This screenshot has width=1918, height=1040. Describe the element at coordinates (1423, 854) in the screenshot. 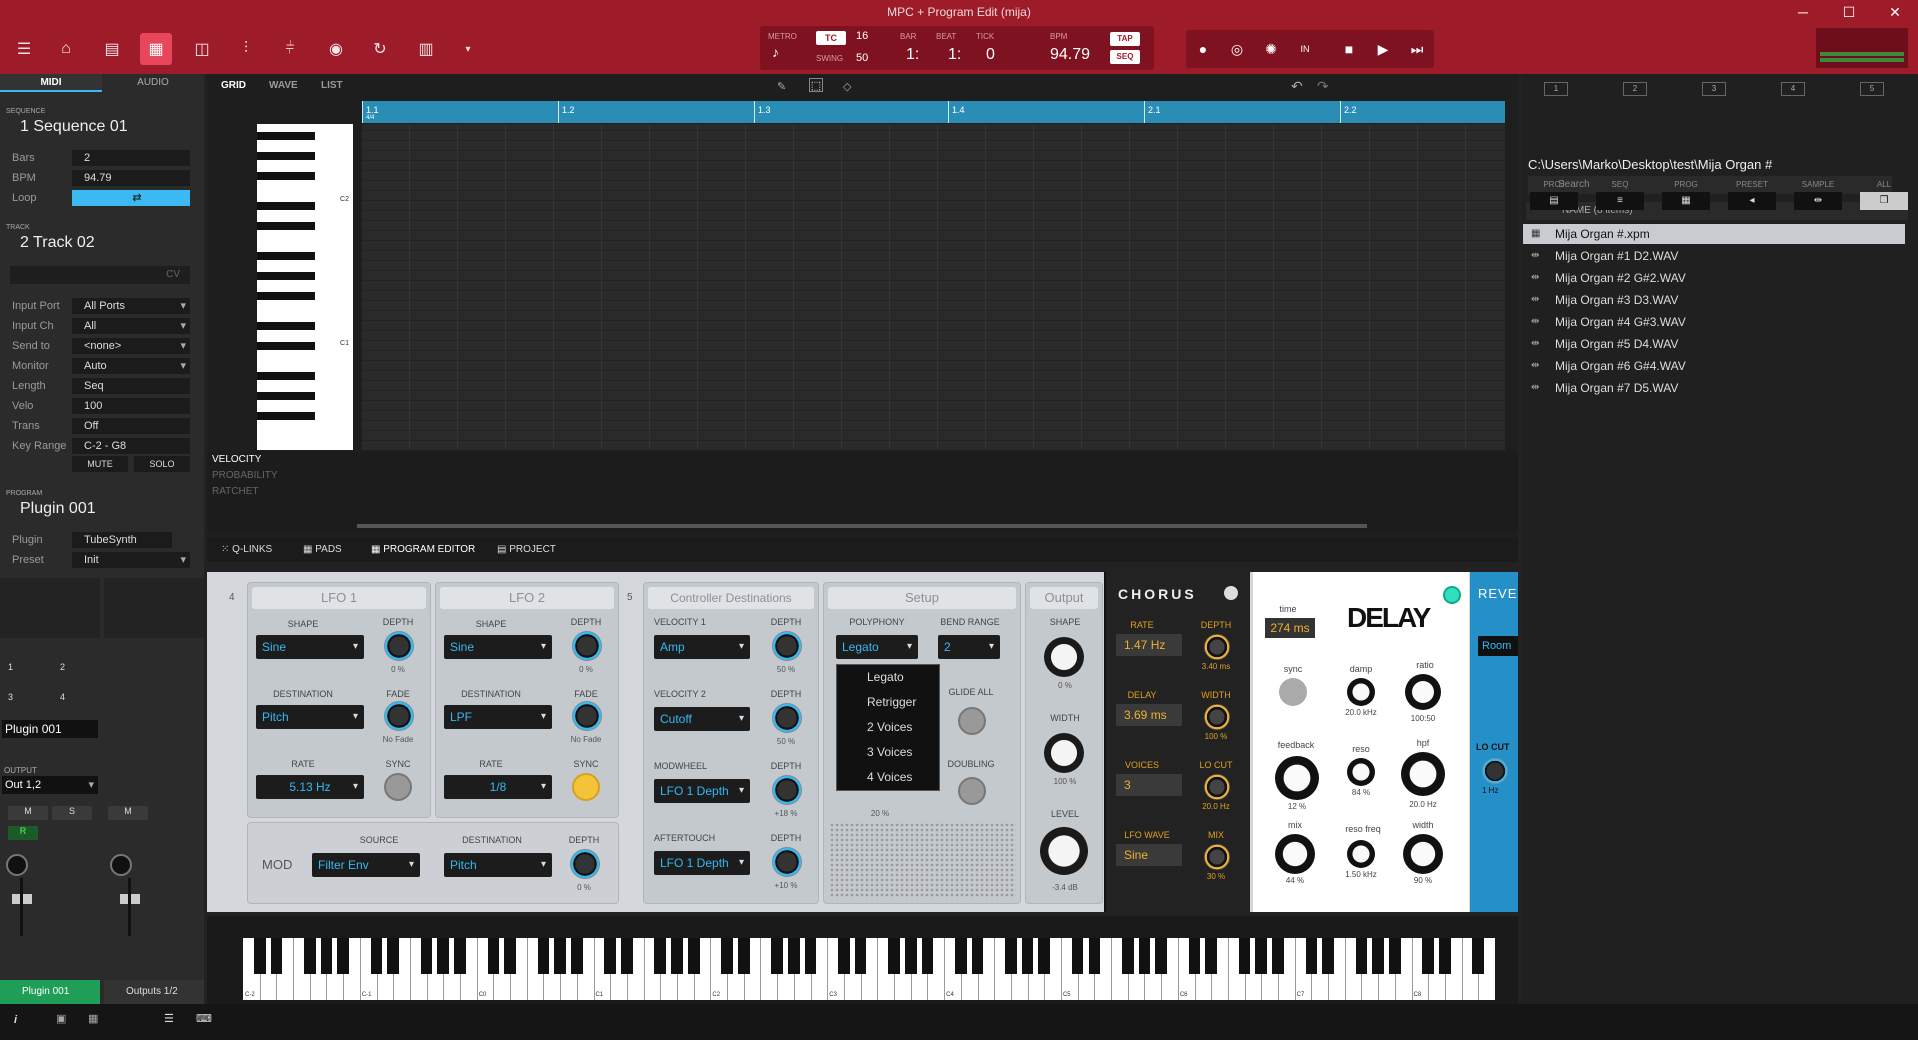

I see `delay-width-knob` at that location.